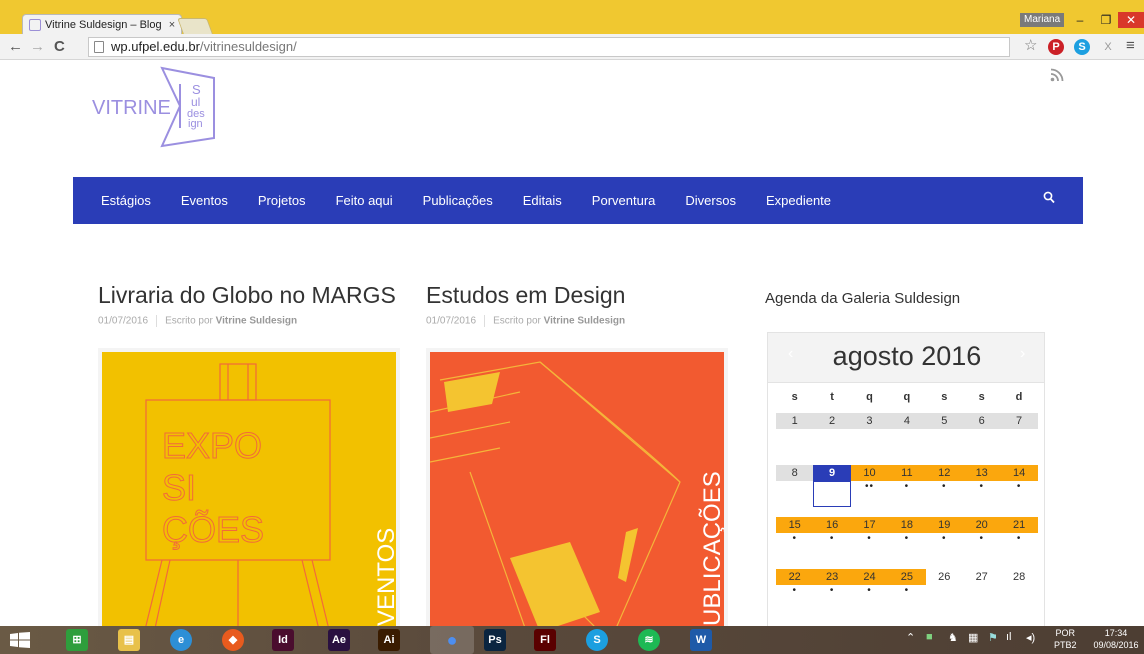 The image size is (1144, 654). Describe the element at coordinates (59, 47) in the screenshot. I see `reload-icon: C` at that location.